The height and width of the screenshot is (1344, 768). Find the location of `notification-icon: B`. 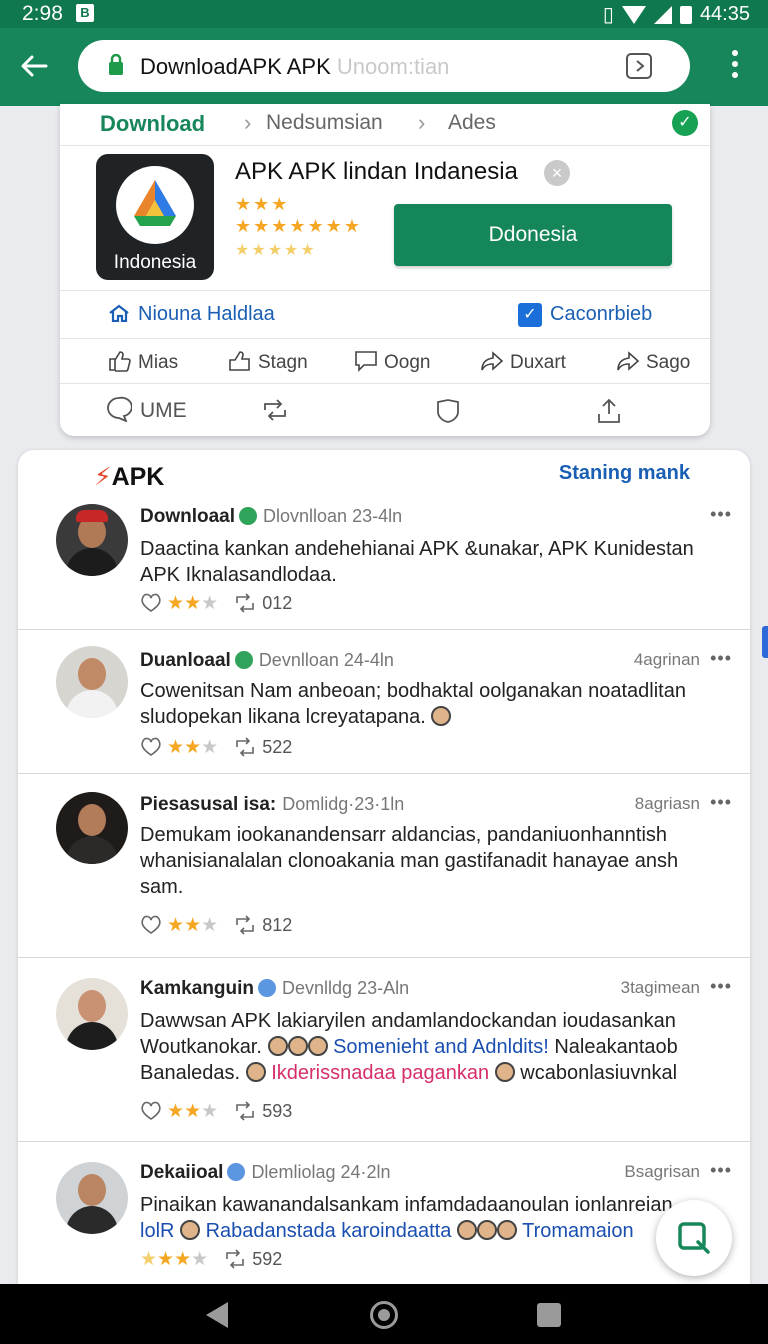

notification-icon: B is located at coordinates (85, 13).